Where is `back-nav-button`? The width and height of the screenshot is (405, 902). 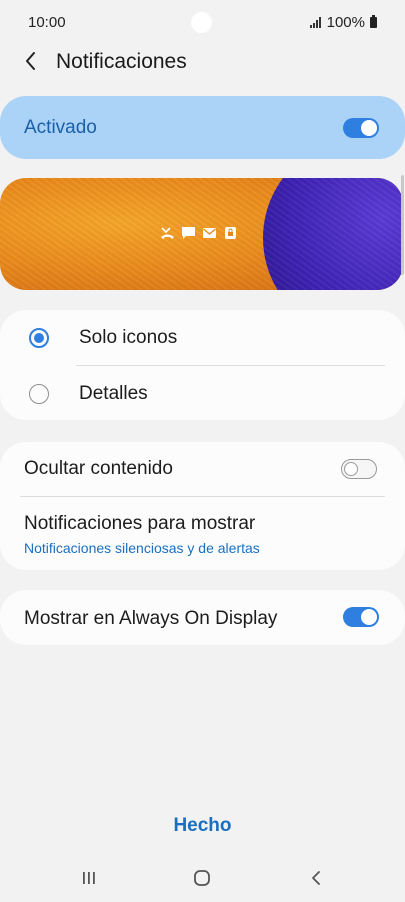 back-nav-button is located at coordinates (316, 878).